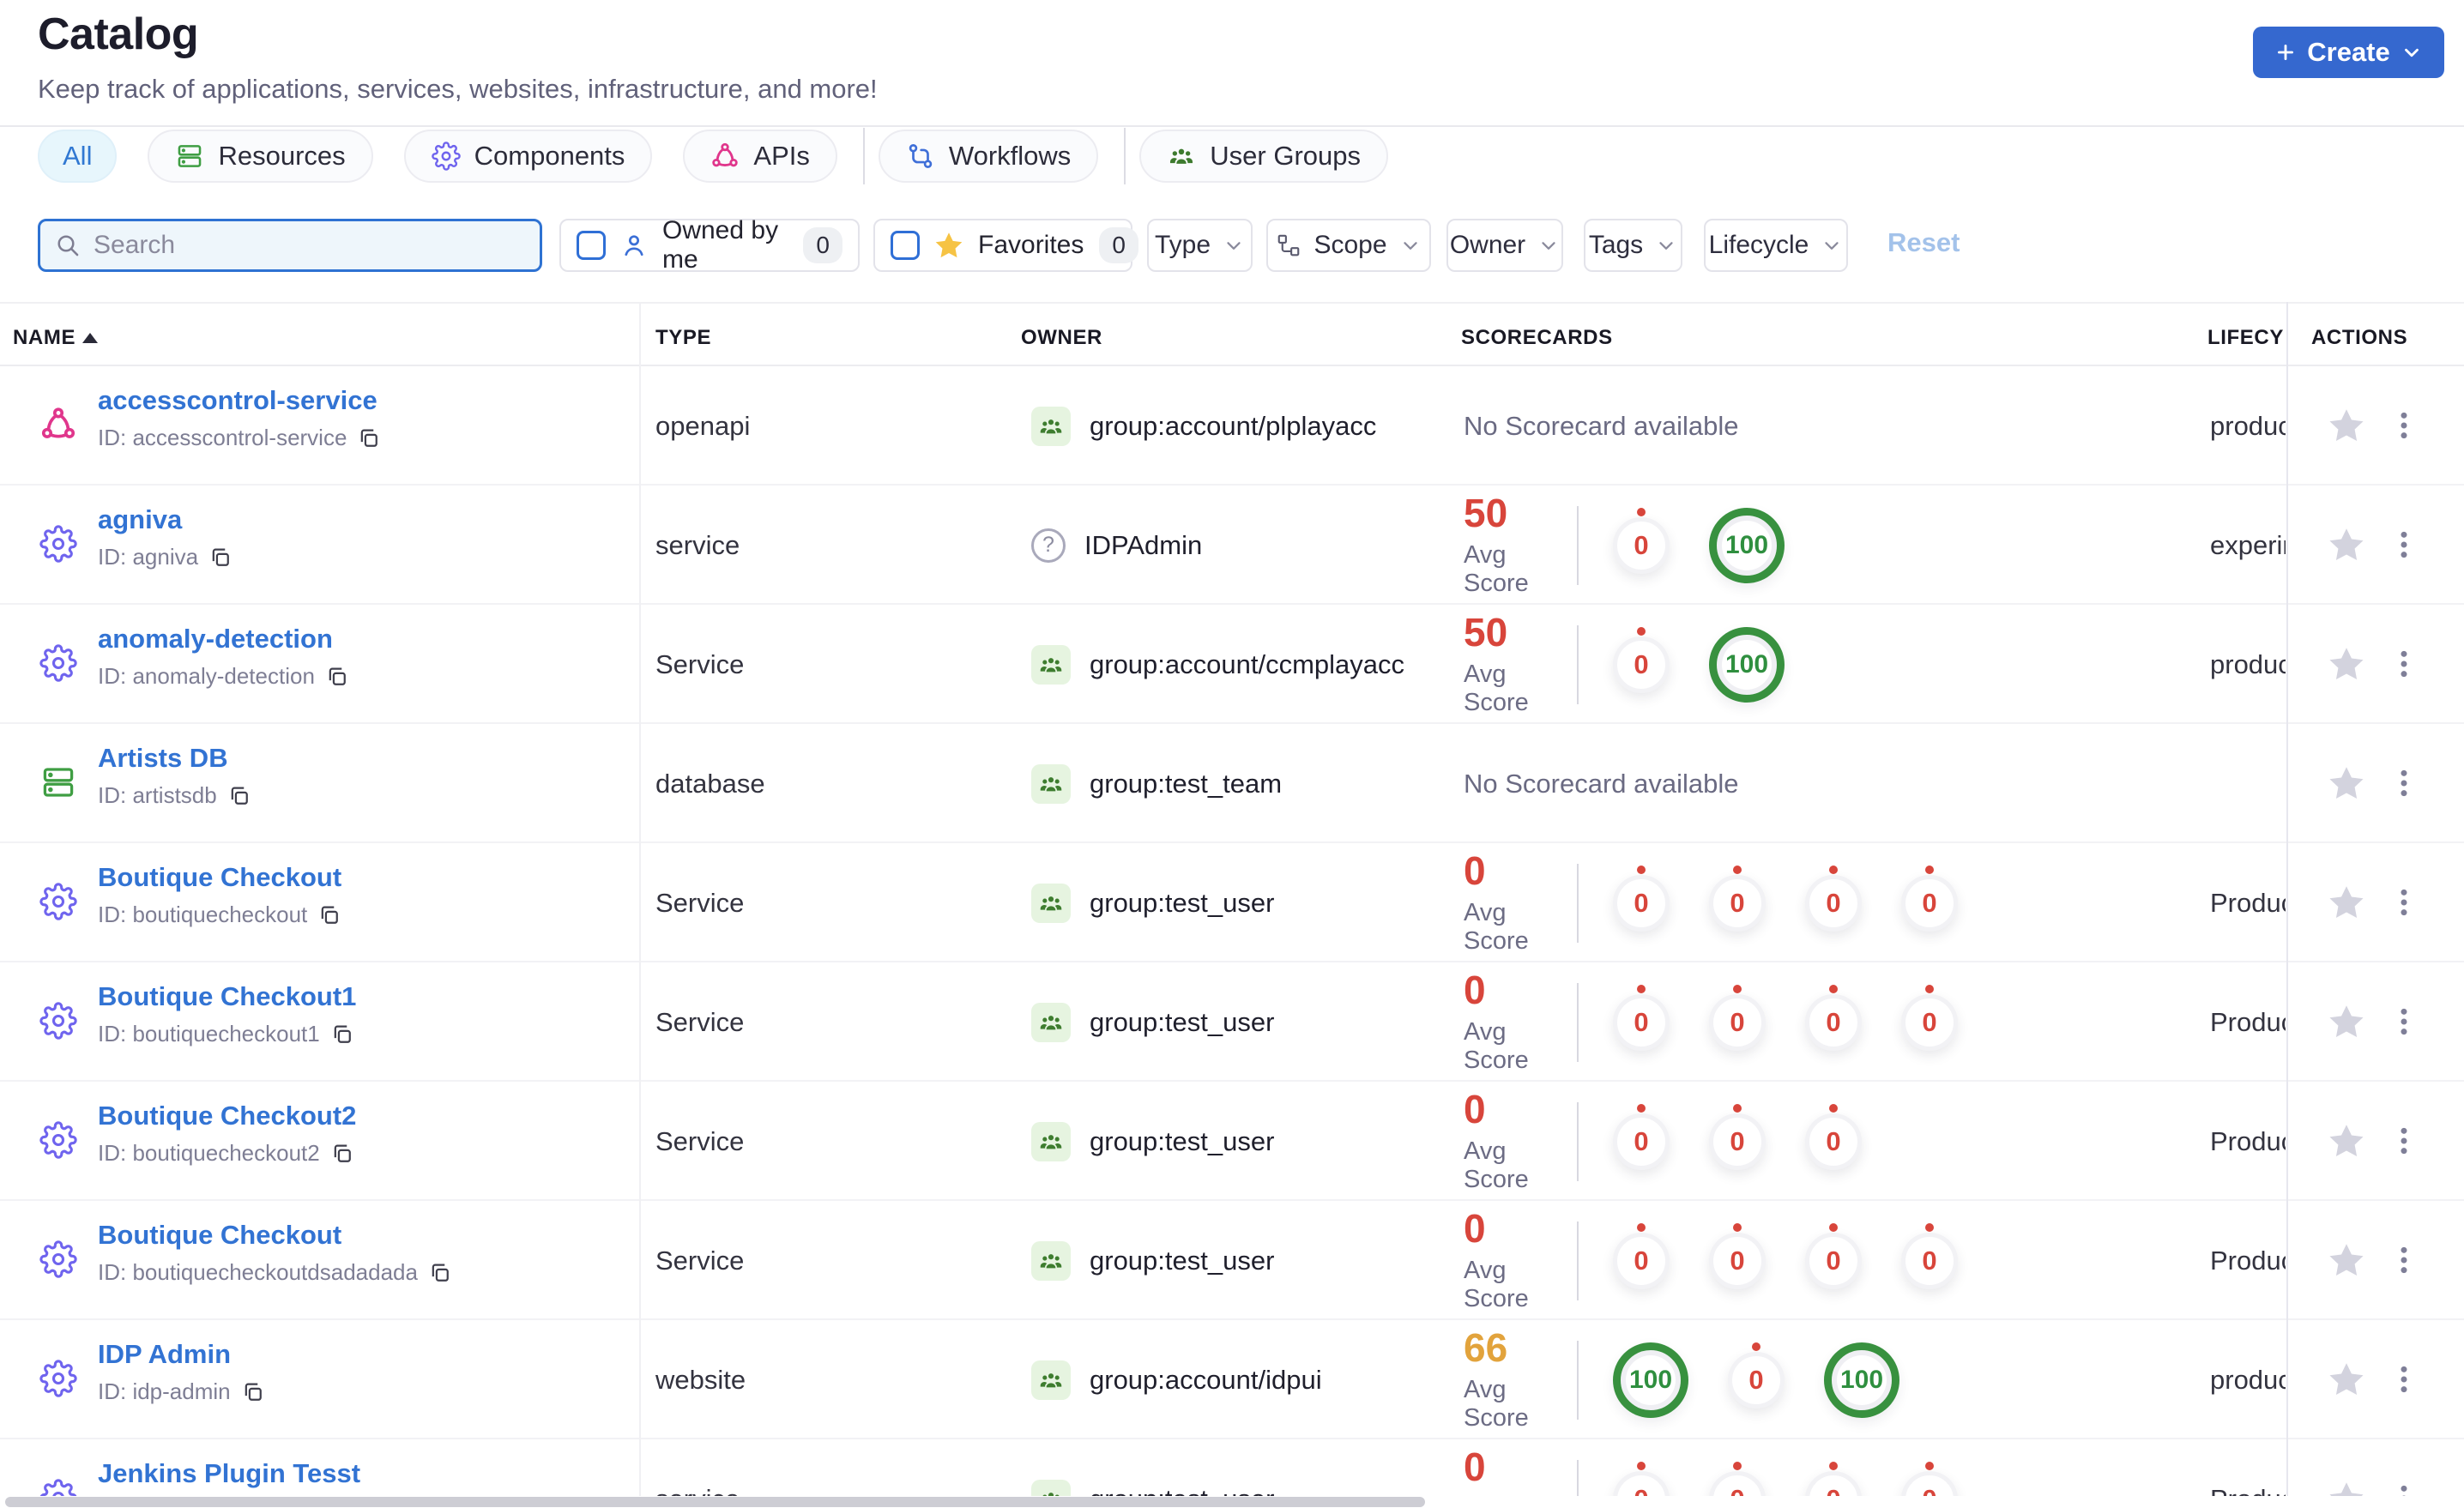 This screenshot has width=2464, height=1508. What do you see at coordinates (710, 783) in the screenshot?
I see `type-cell: database` at bounding box center [710, 783].